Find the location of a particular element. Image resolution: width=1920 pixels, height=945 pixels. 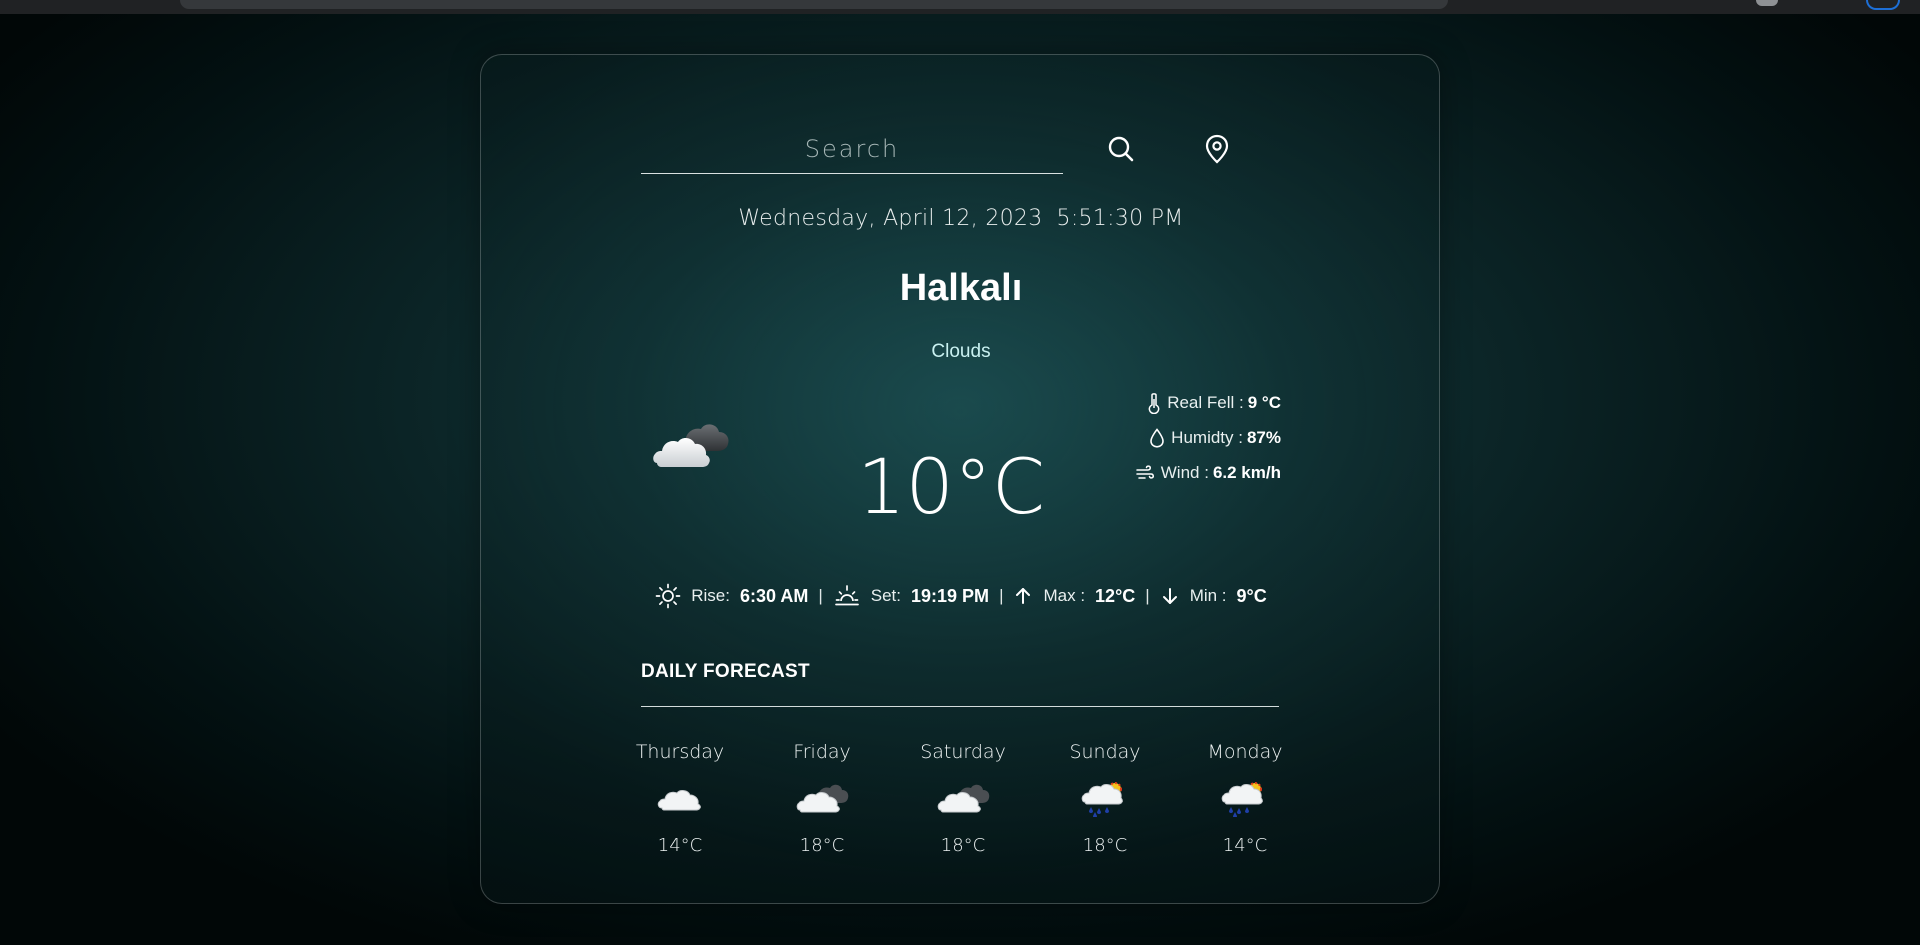

sunrise-item: Rise: 6:30 AM is located at coordinates (731, 596).